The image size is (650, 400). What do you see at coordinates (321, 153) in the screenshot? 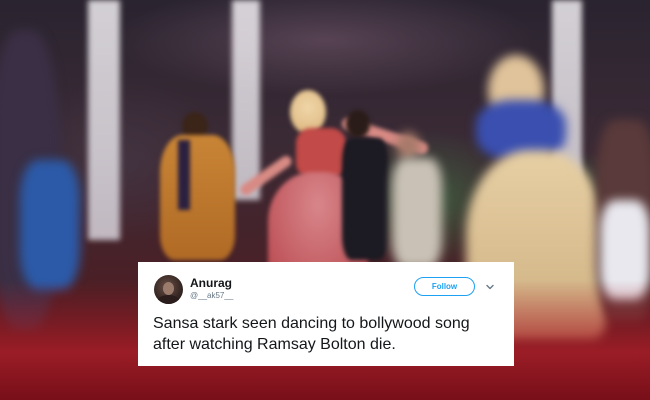
I see `main-dancer-blouse` at bounding box center [321, 153].